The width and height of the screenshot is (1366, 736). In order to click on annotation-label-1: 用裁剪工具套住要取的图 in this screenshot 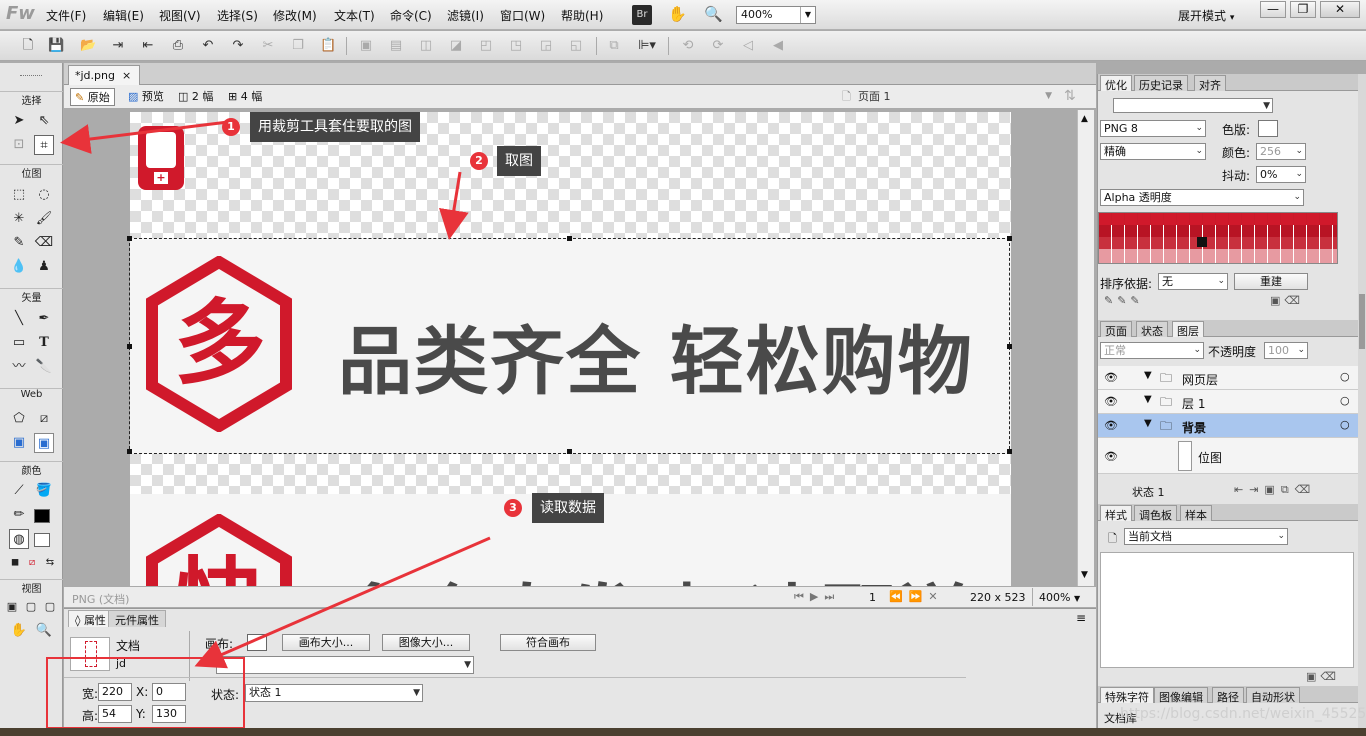, I will do `click(335, 127)`.